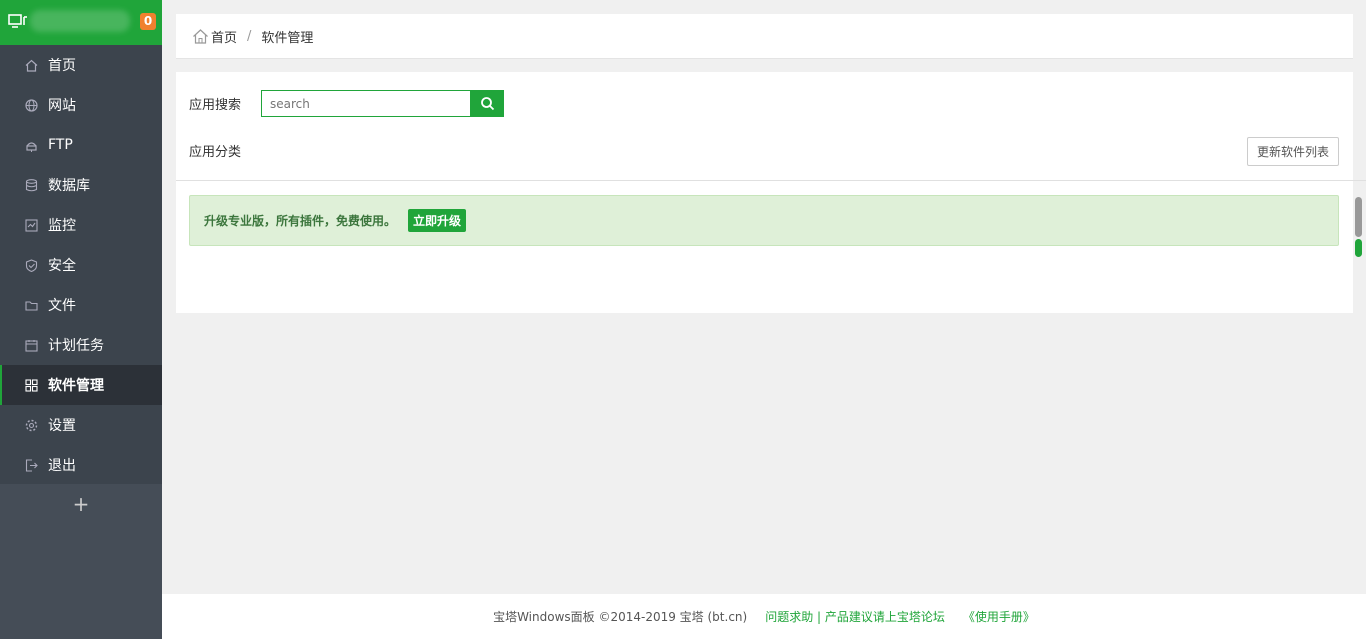 The width and height of the screenshot is (1366, 639). Describe the element at coordinates (62, 226) in the screenshot. I see `sidebar-item-label: 监控` at that location.